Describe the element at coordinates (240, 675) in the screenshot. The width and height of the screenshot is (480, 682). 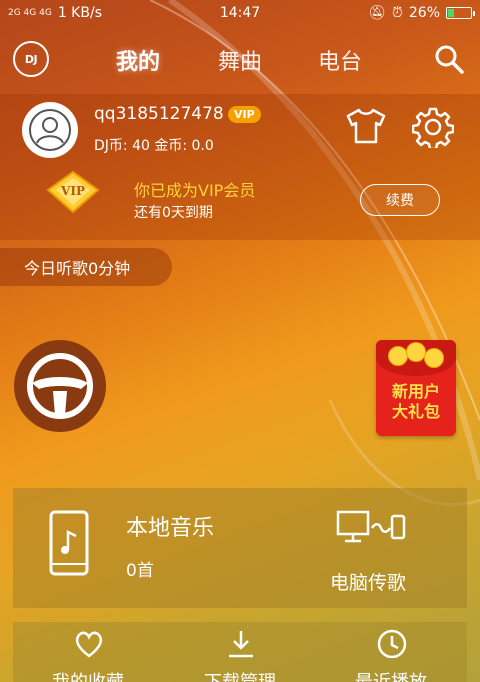
I see `download-manager-label: 下载管理` at that location.